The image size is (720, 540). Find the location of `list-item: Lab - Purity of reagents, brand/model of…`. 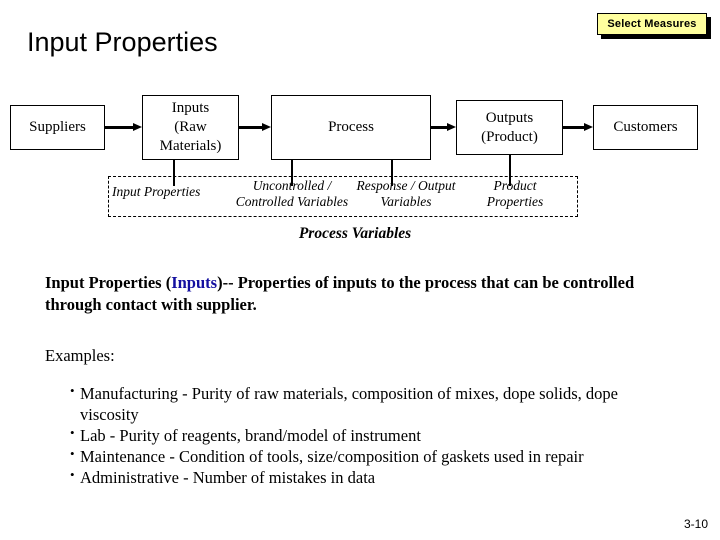

list-item: Lab - Purity of reagents, brand/model of… is located at coordinates (373, 436).